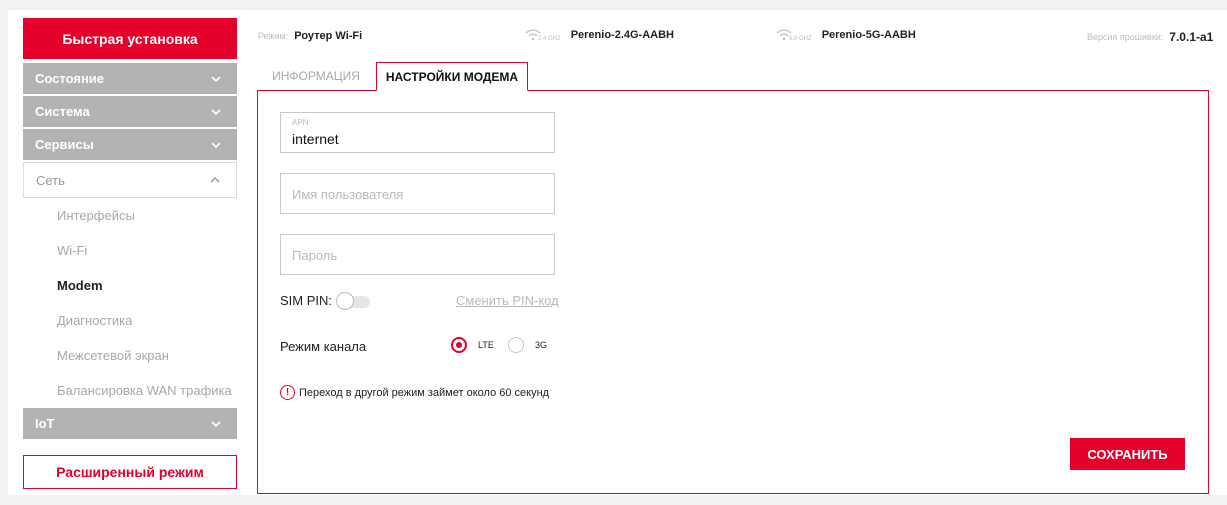 The height and width of the screenshot is (505, 1227). I want to click on wifi-24-status: 2.4 GHZ Perenio-2.4G-AABH, so click(599, 35).